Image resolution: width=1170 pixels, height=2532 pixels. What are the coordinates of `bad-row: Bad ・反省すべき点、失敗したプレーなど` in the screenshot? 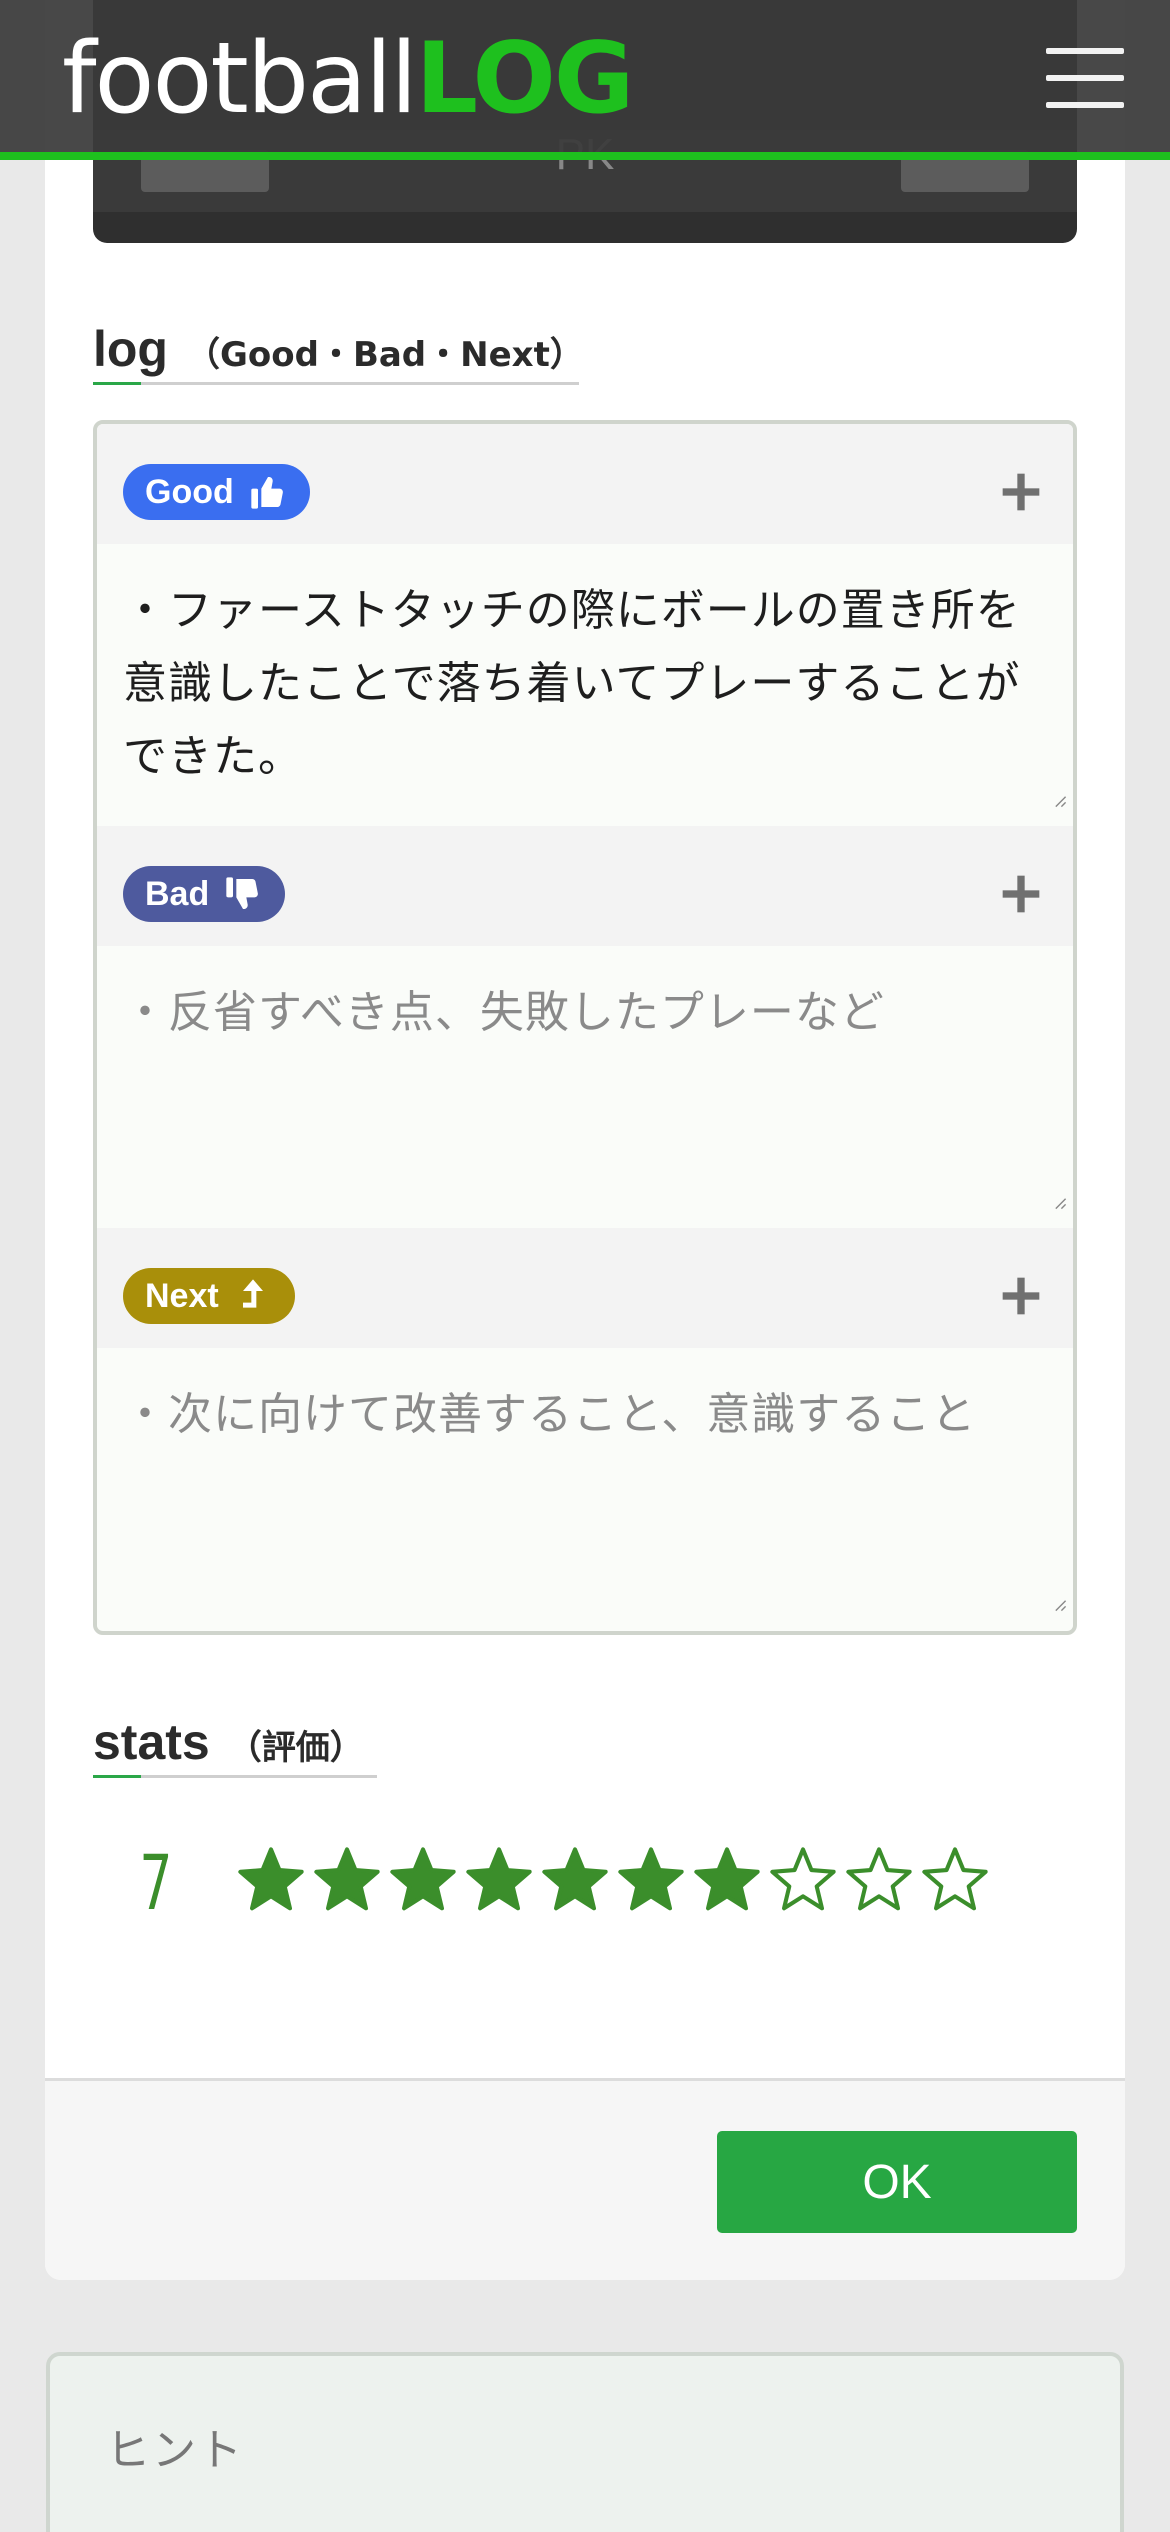 It's located at (585, 1027).